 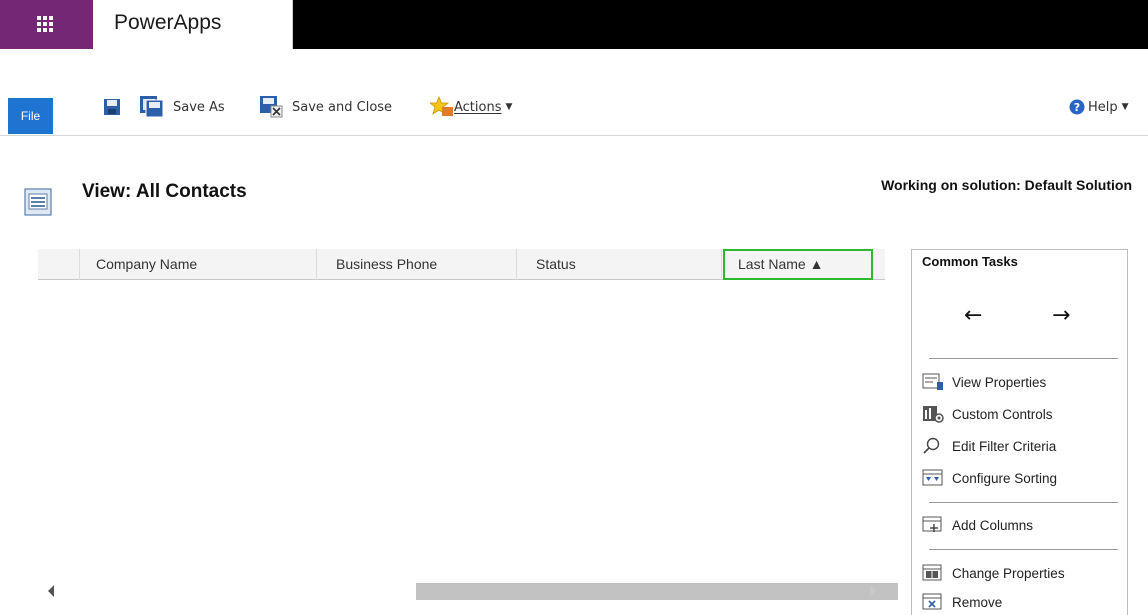 What do you see at coordinates (199, 107) in the screenshot?
I see `save-as-label: Save As` at bounding box center [199, 107].